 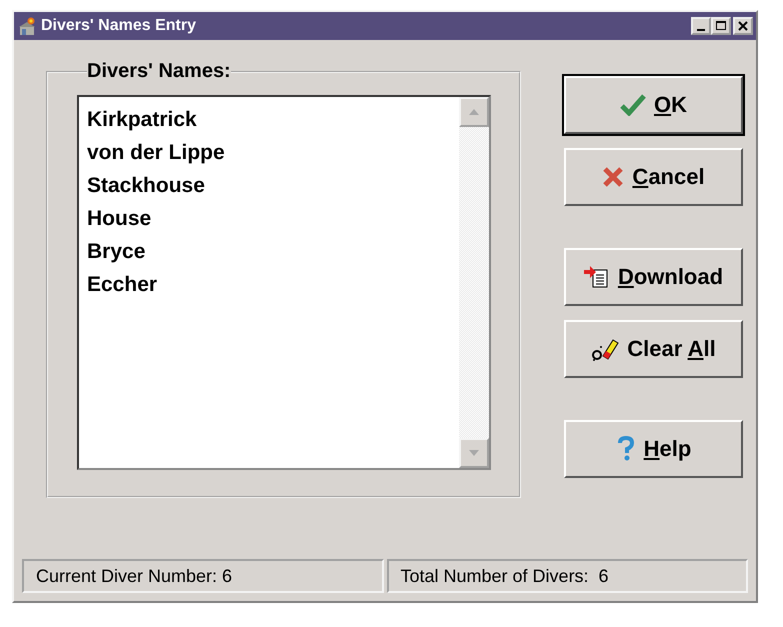 What do you see at coordinates (653, 449) in the screenshot?
I see `help-button: Help` at bounding box center [653, 449].